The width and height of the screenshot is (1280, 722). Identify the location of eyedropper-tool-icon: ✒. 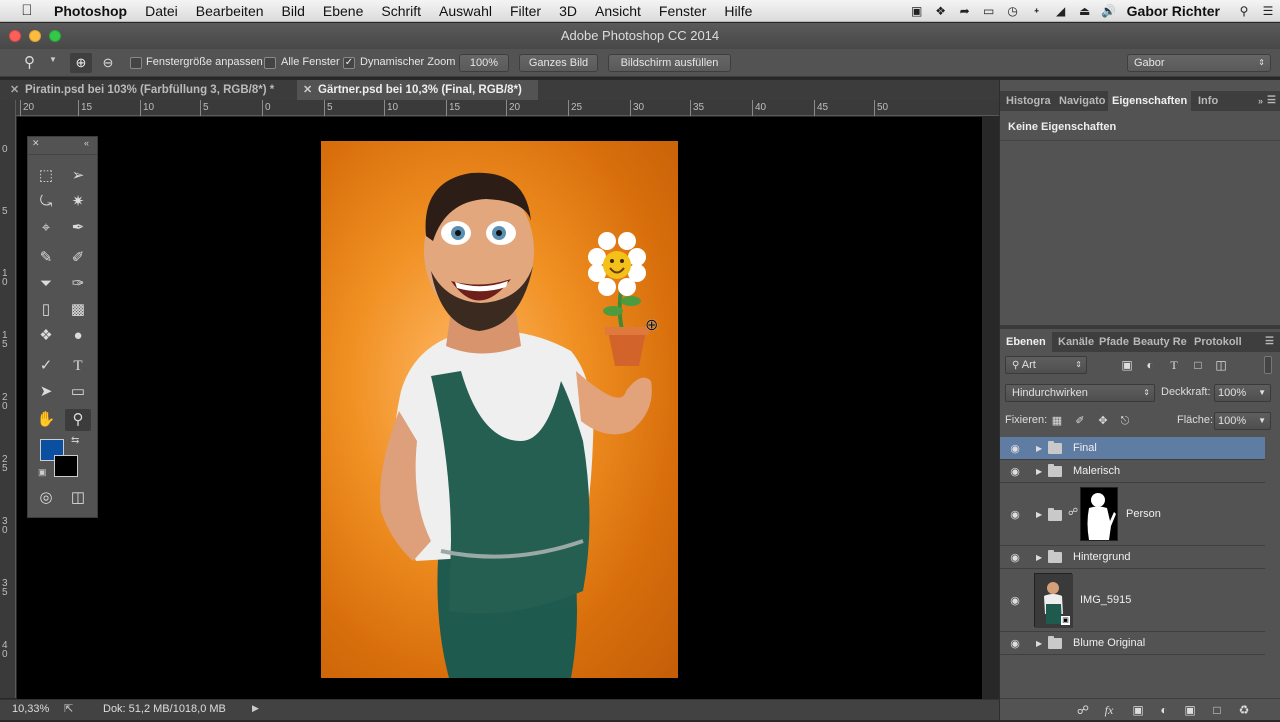
(78, 228).